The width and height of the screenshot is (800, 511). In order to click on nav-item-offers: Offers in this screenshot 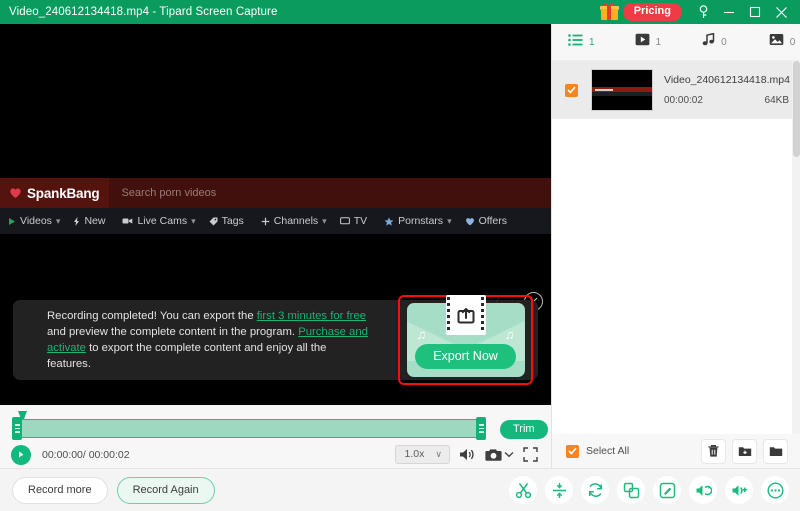, I will do `click(488, 221)`.